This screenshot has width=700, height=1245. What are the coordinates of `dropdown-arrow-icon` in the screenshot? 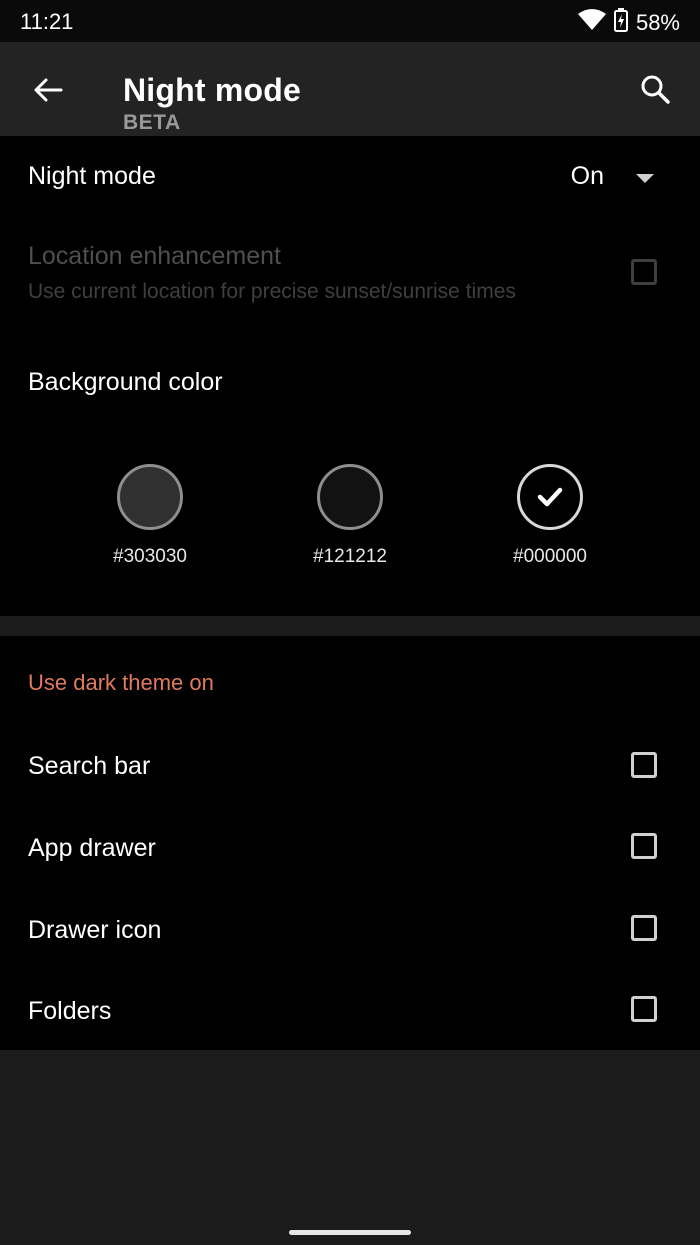 It's located at (645, 178).